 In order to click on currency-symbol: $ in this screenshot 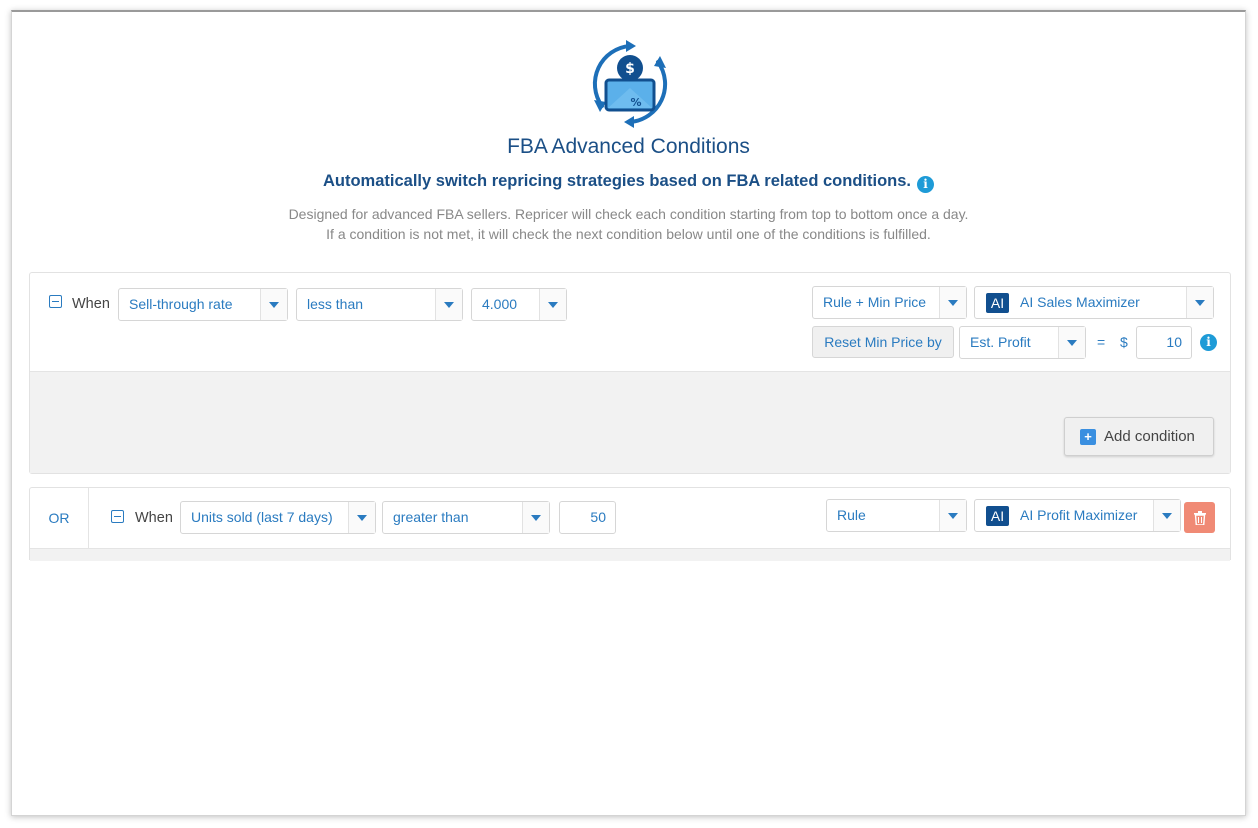, I will do `click(1124, 342)`.